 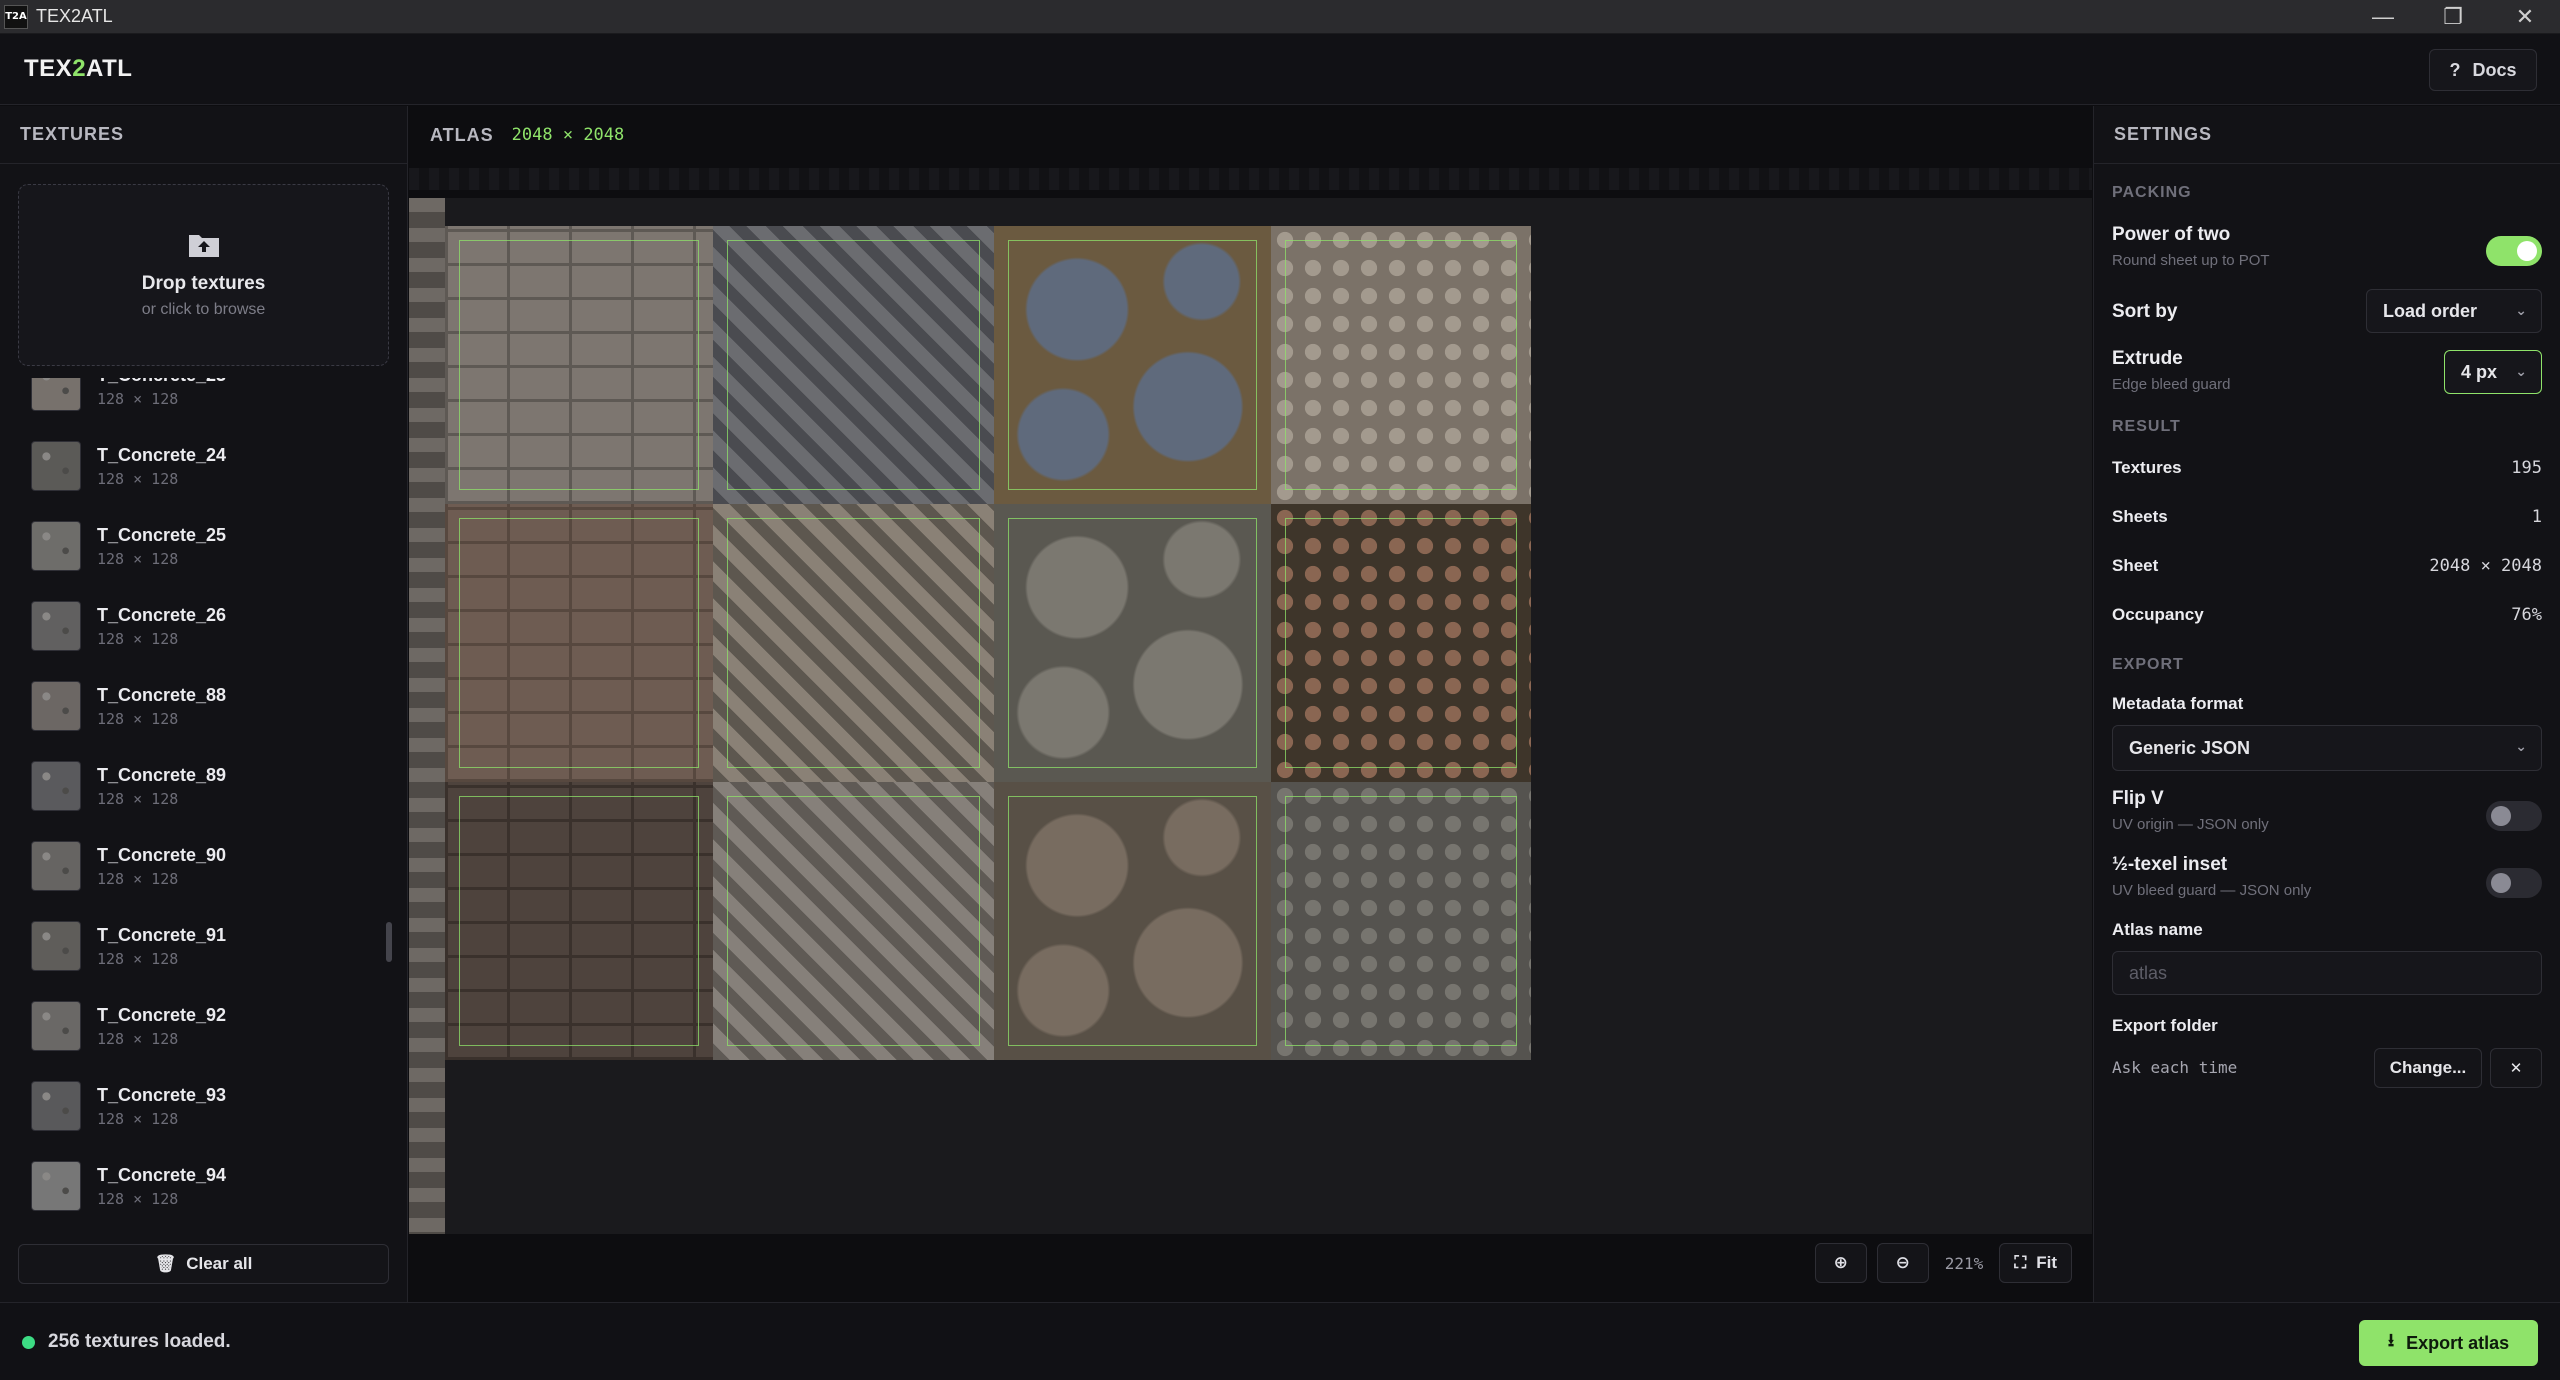 What do you see at coordinates (2327, 748) in the screenshot?
I see `metadata-format-select: Generic JSON ⌄` at bounding box center [2327, 748].